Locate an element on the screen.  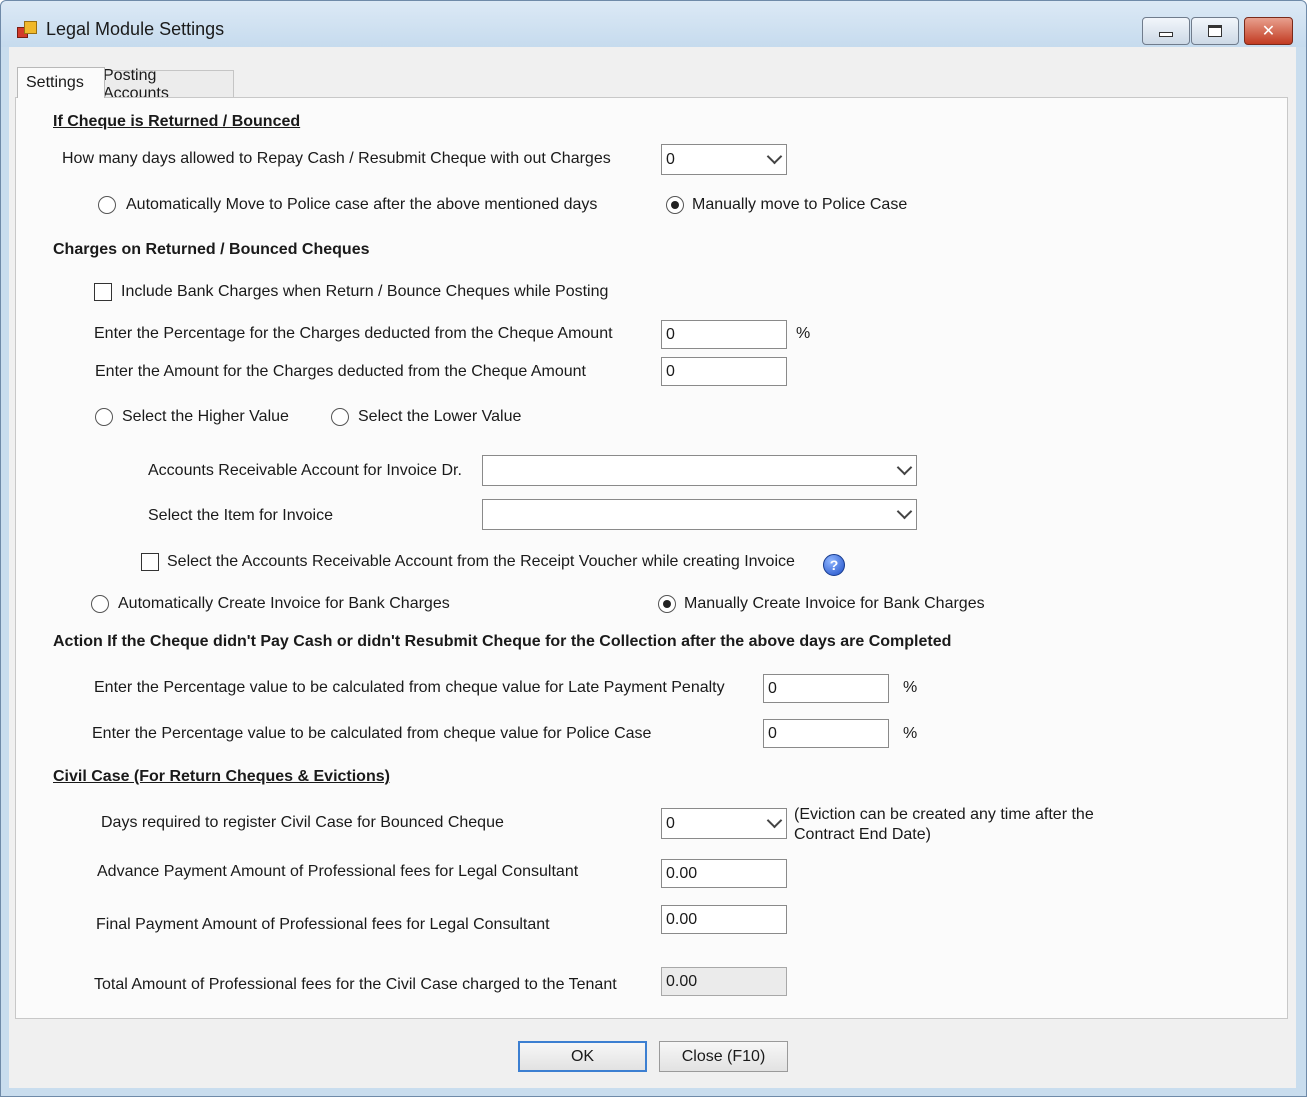
charges-percent-sign: % is located at coordinates (803, 333).